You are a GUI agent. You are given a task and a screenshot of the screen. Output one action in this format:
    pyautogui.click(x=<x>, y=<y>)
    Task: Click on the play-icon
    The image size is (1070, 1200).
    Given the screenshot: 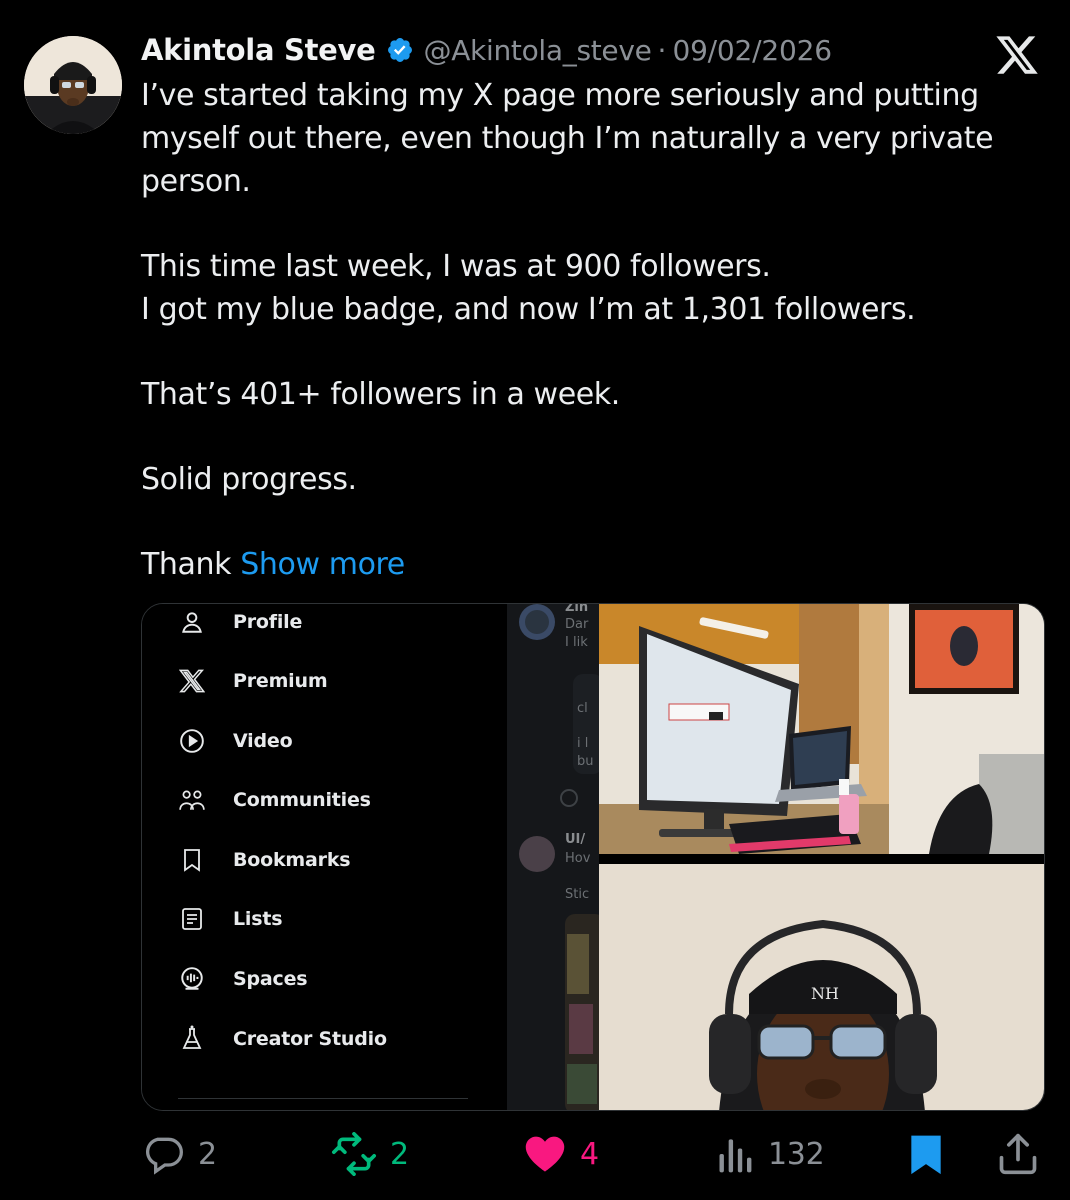 What is the action you would take?
    pyautogui.click(x=192, y=741)
    